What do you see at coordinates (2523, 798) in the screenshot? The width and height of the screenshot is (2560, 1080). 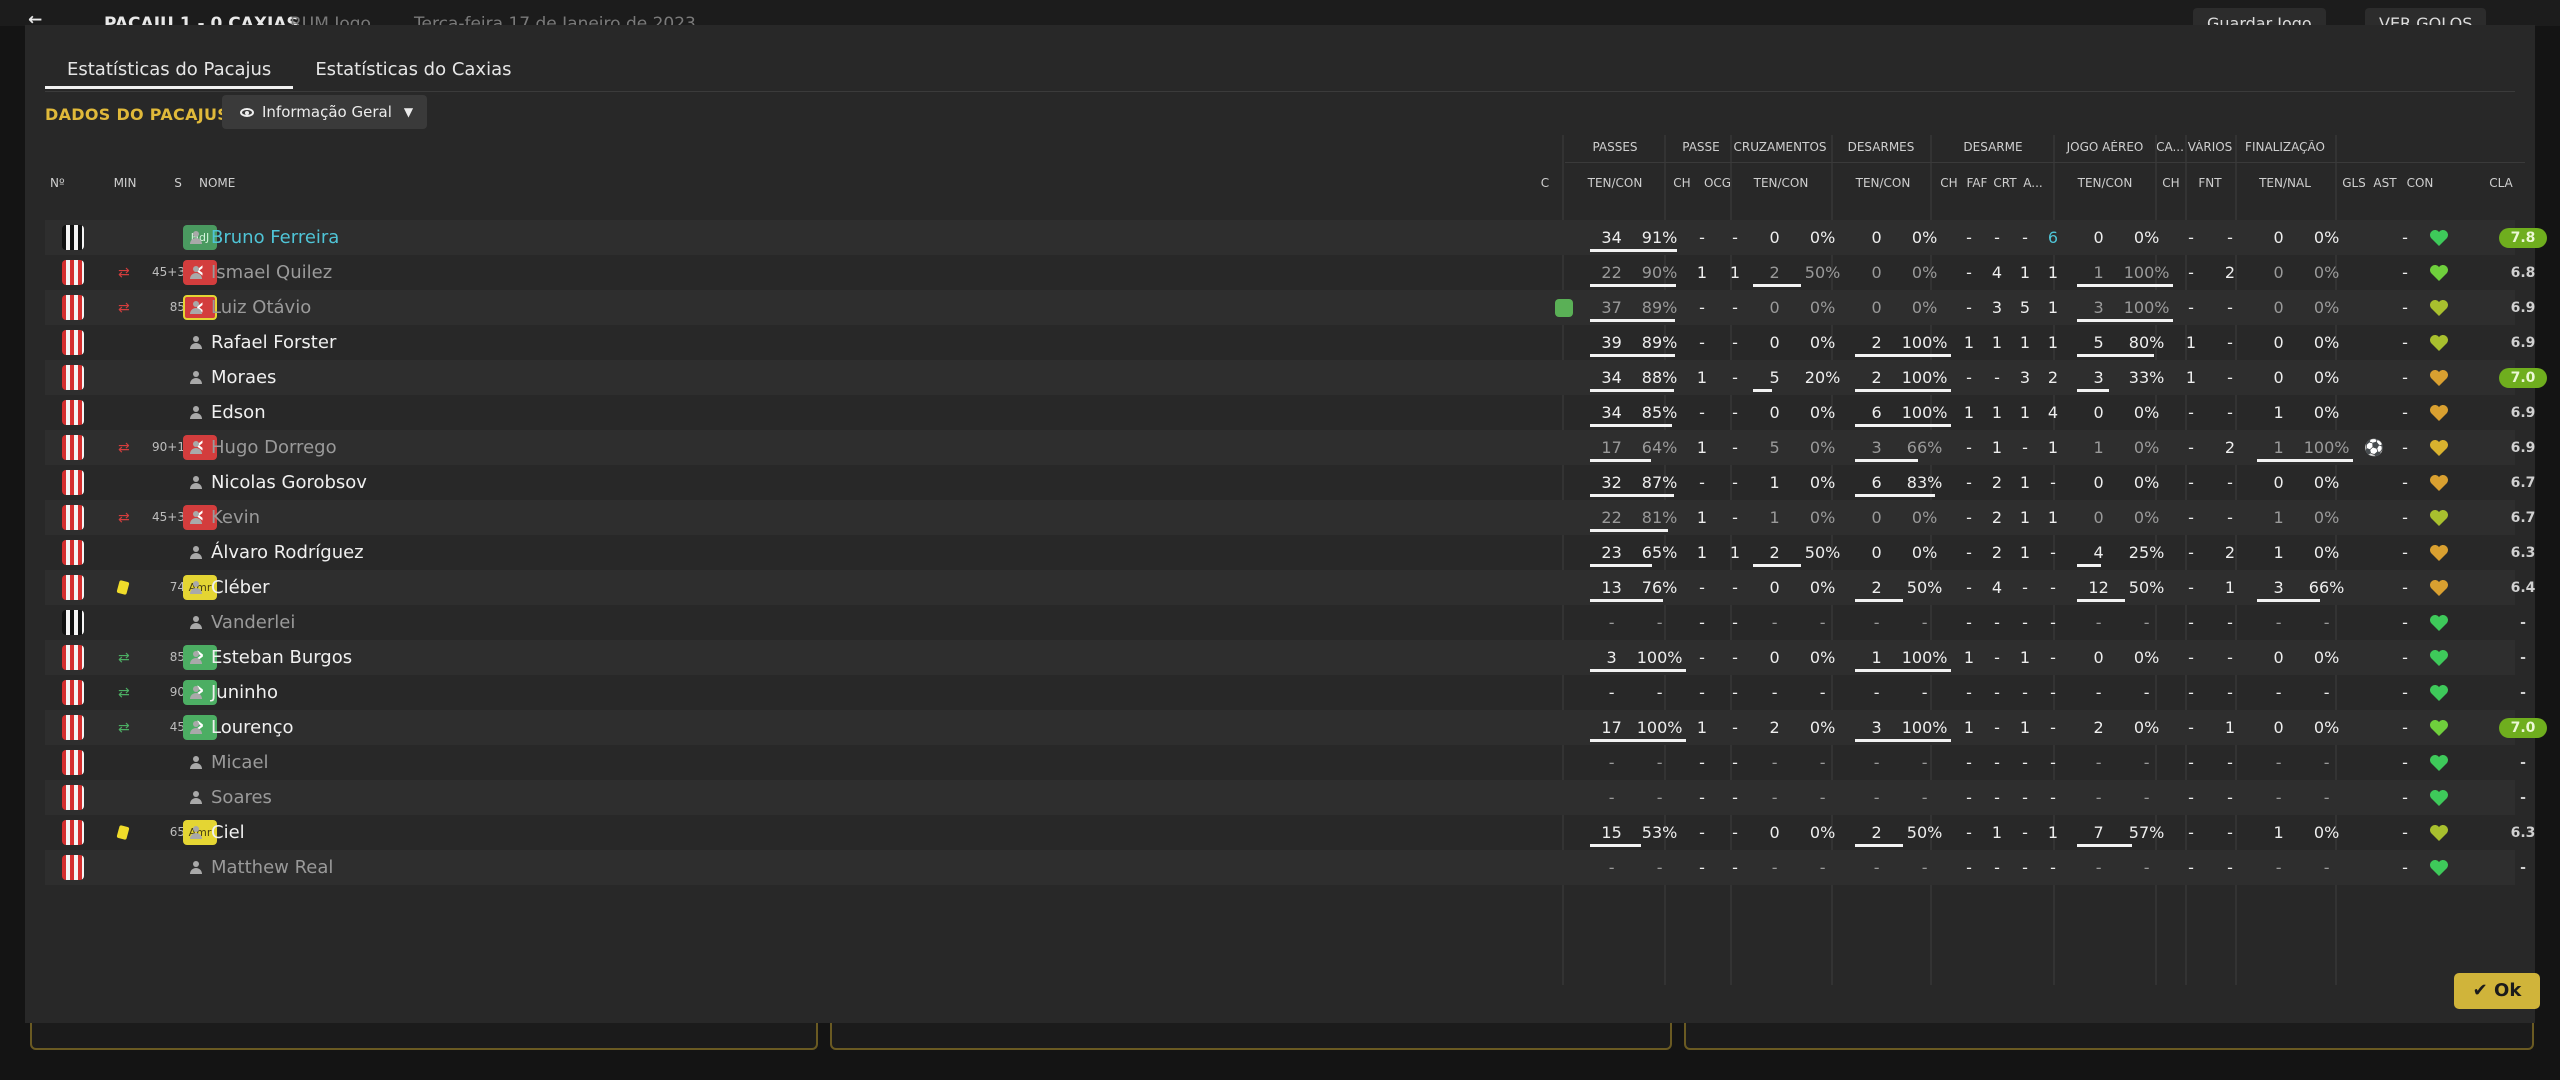 I see `player-rating: -` at bounding box center [2523, 798].